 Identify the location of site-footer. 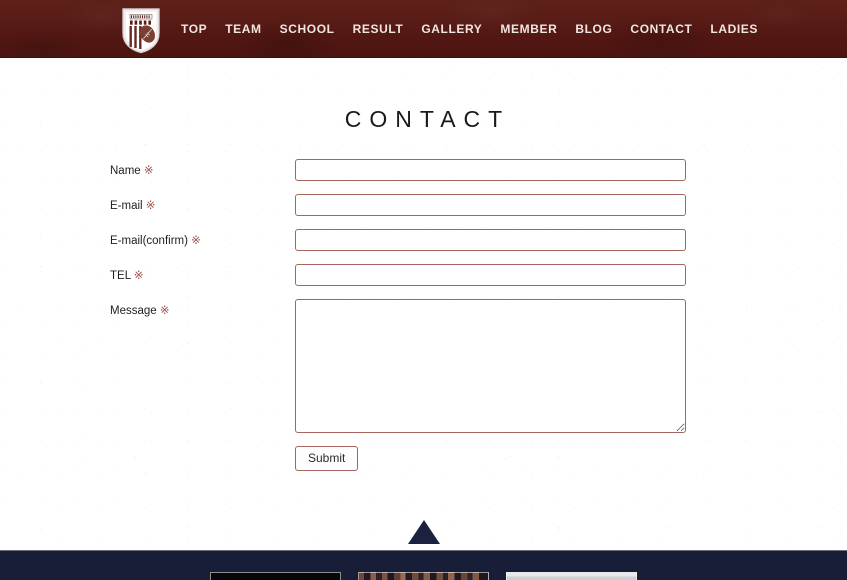
(423, 565).